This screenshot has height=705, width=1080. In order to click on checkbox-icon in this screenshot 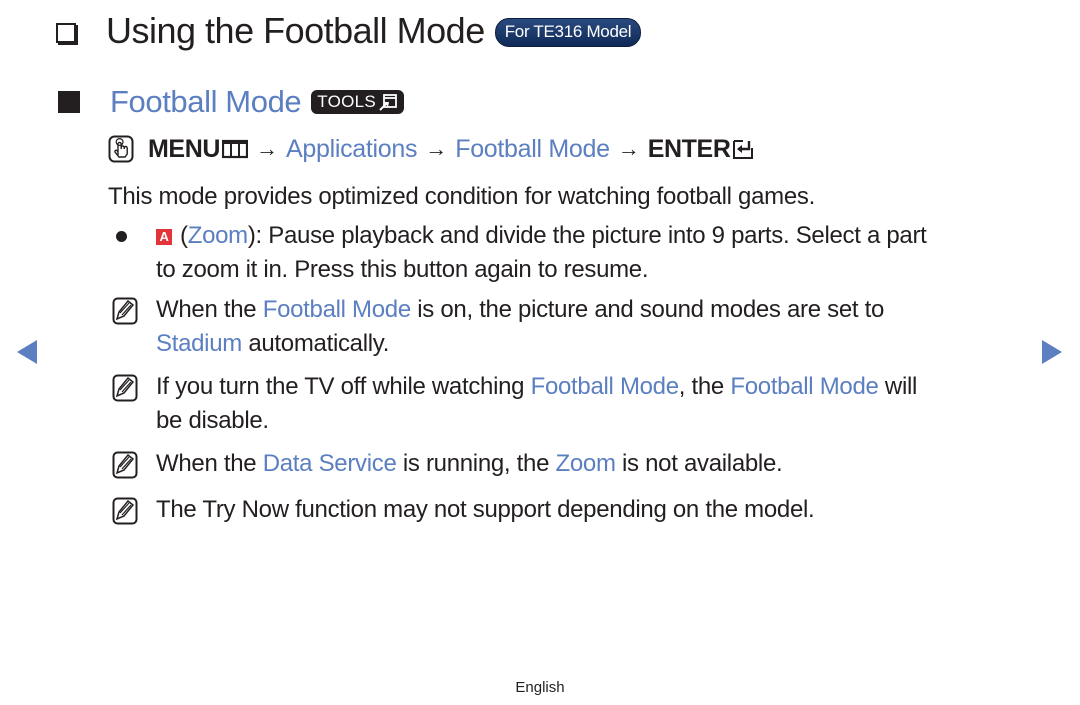, I will do `click(66, 33)`.